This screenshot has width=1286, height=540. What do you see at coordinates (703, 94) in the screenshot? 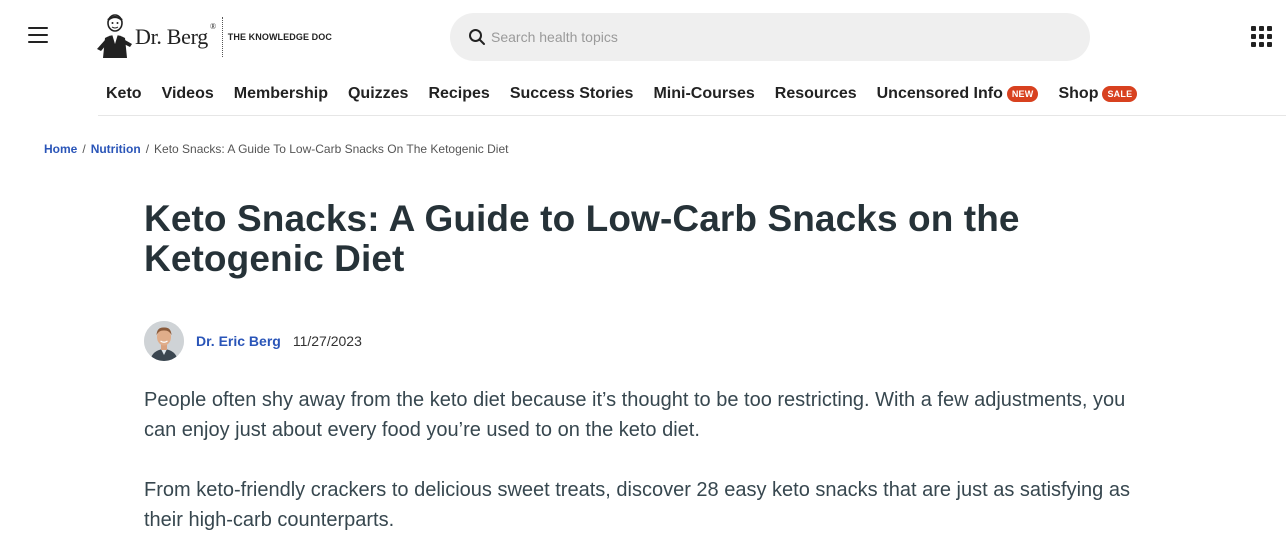
I see `nav-item-mini-courses: Mini-Courses` at bounding box center [703, 94].